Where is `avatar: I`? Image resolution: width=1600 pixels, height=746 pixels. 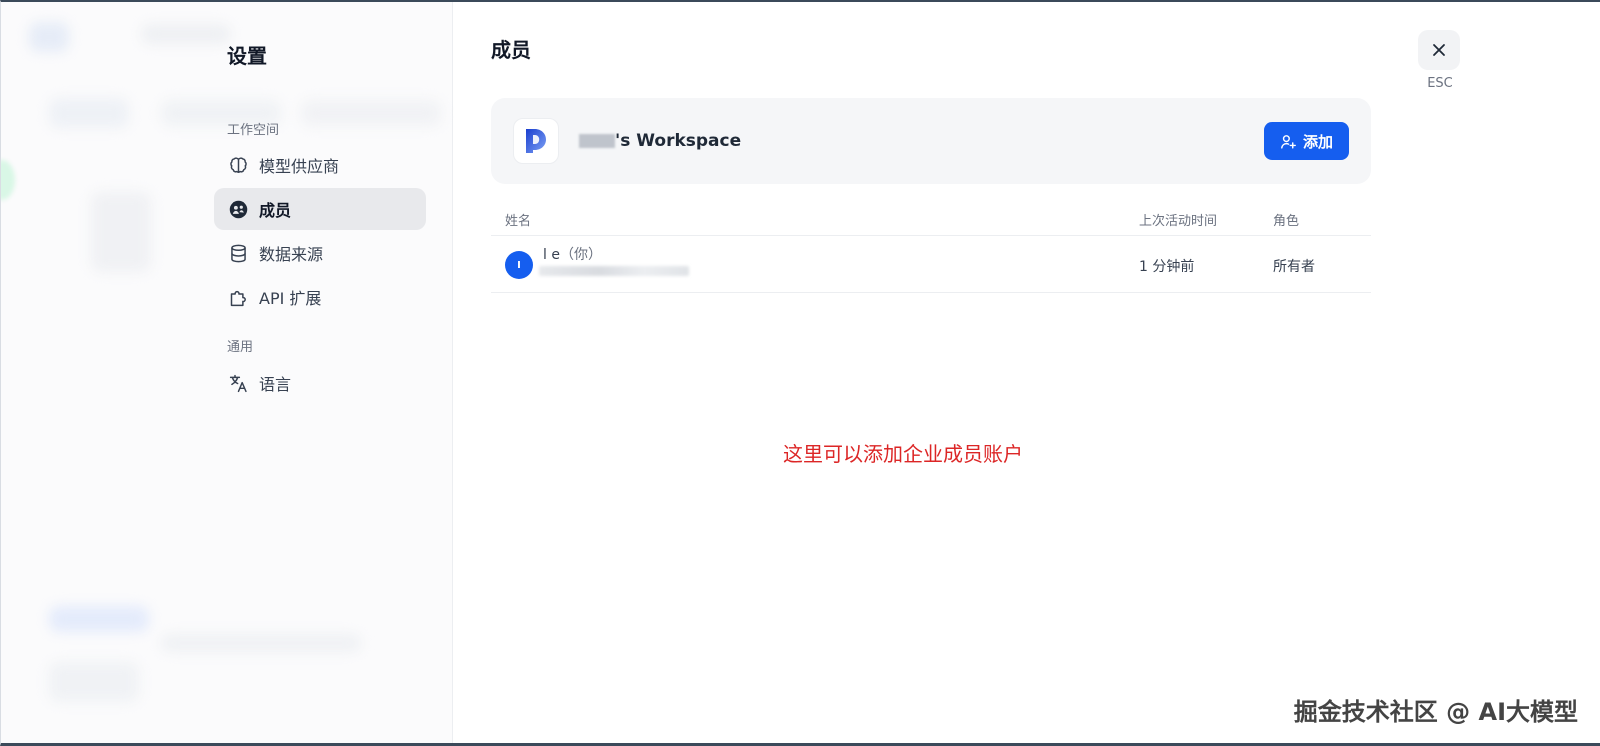 avatar: I is located at coordinates (519, 265).